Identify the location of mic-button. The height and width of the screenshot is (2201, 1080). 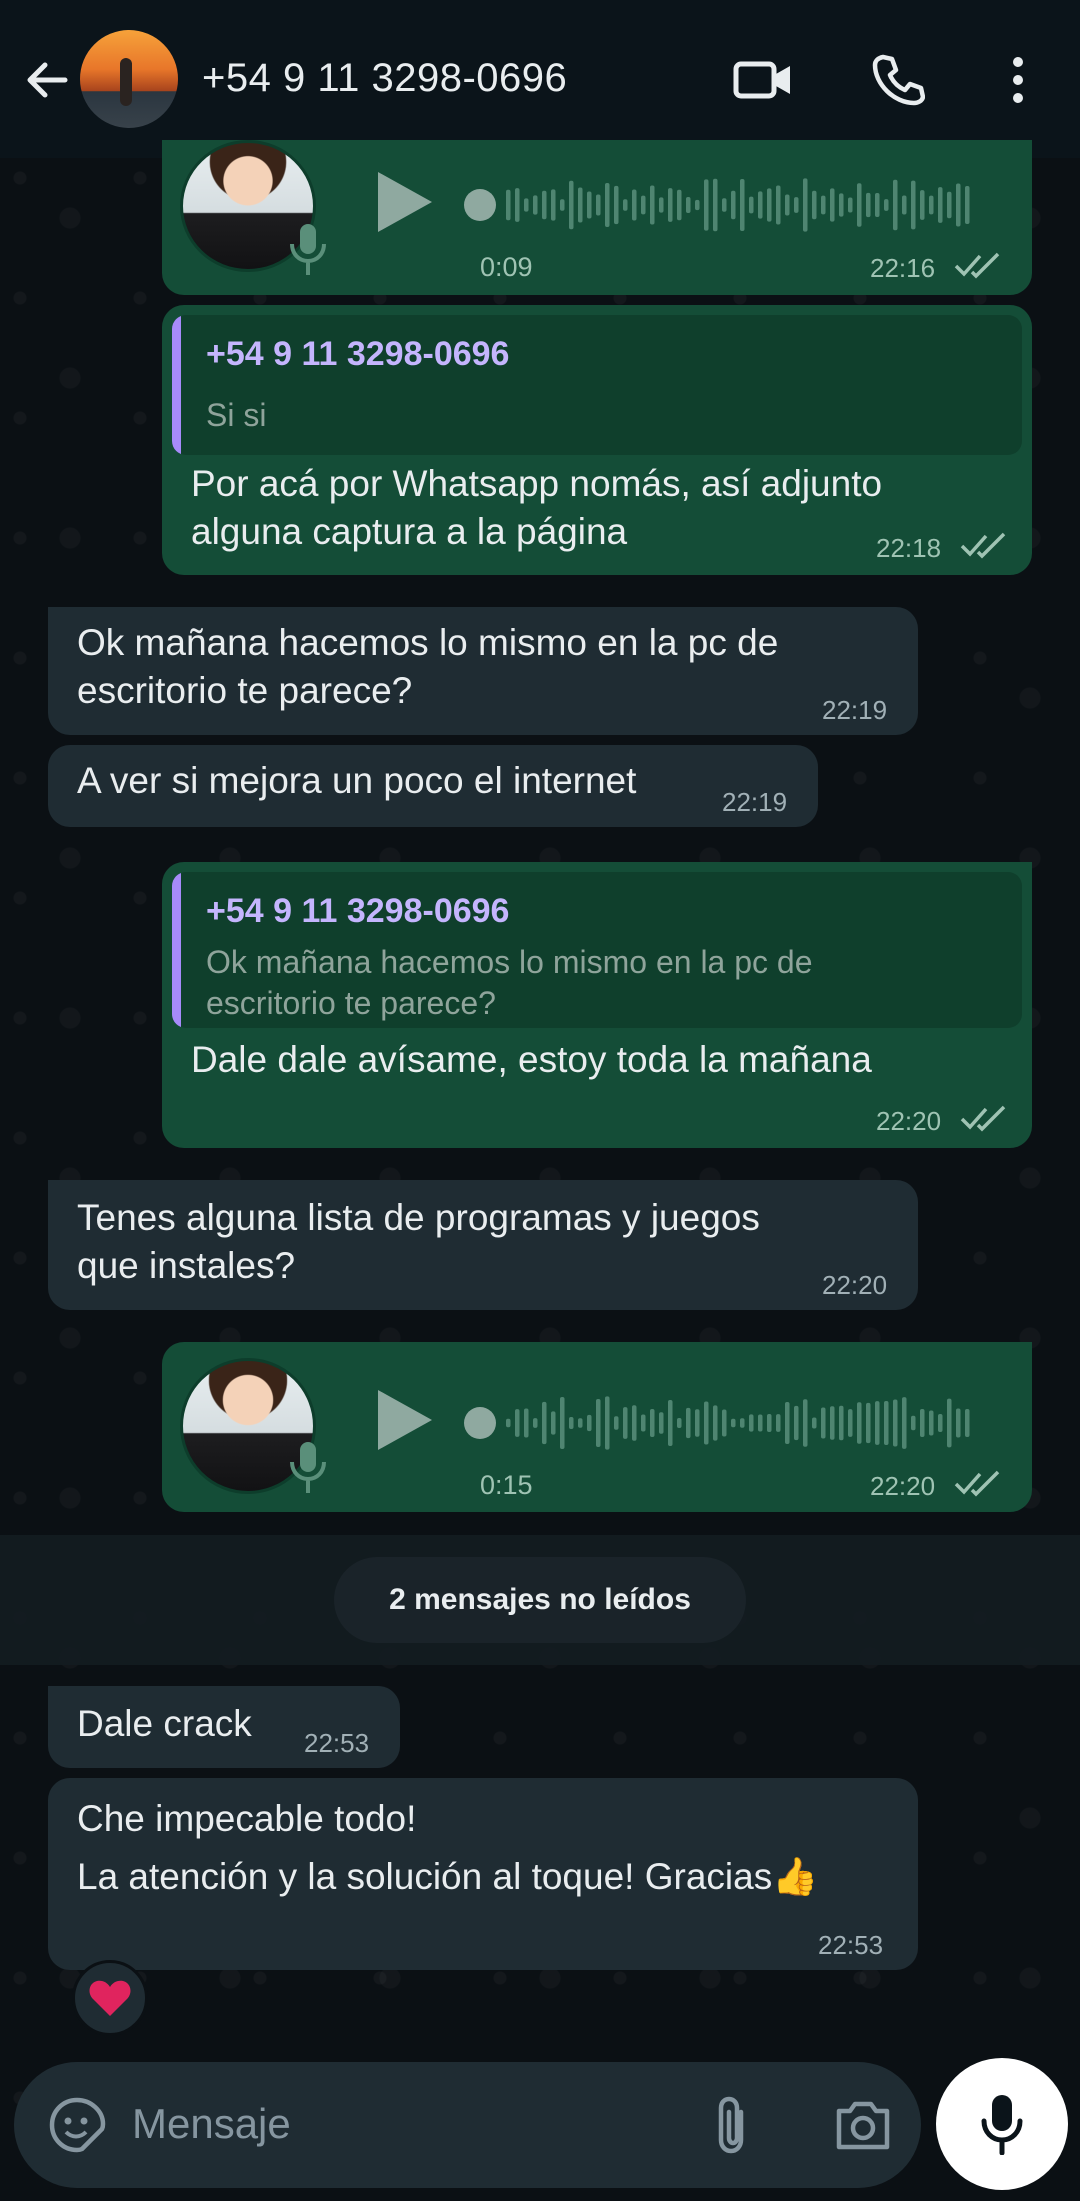
(1002, 2124).